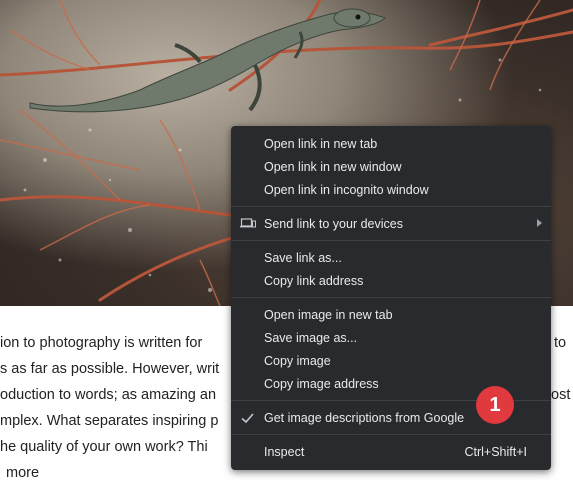 This screenshot has width=573, height=485. I want to click on menu-item-label: Open link in new tab, so click(321, 143).